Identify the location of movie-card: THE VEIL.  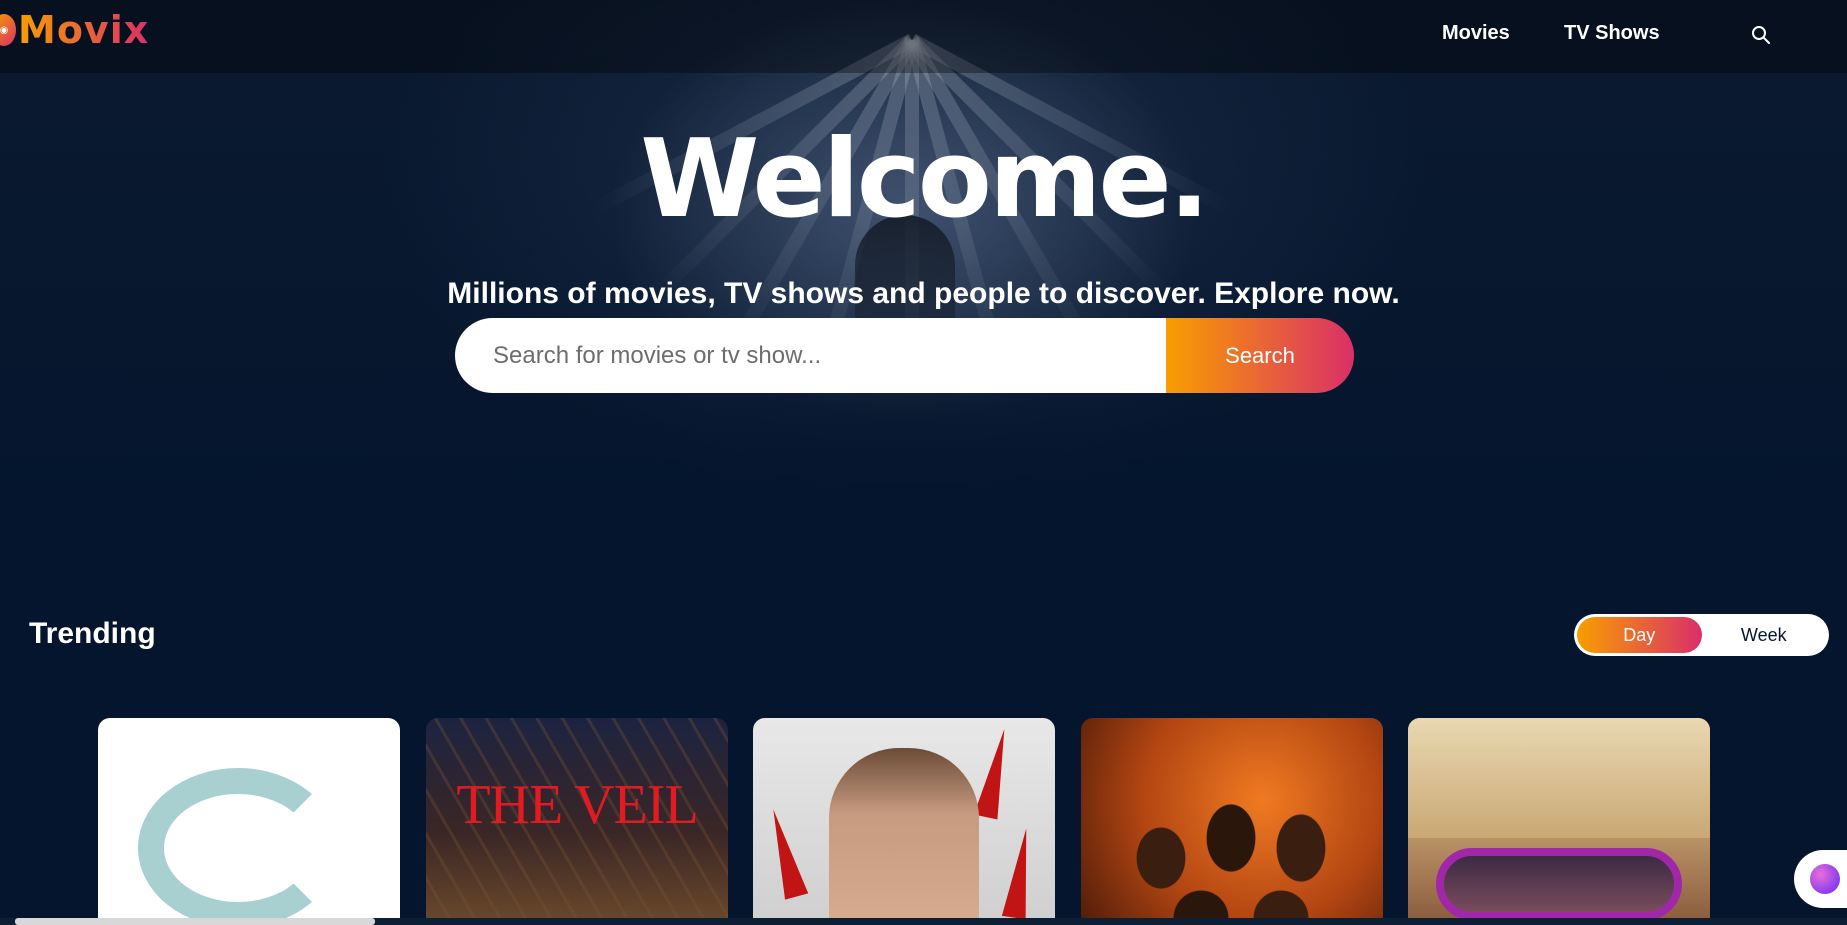
(577, 821).